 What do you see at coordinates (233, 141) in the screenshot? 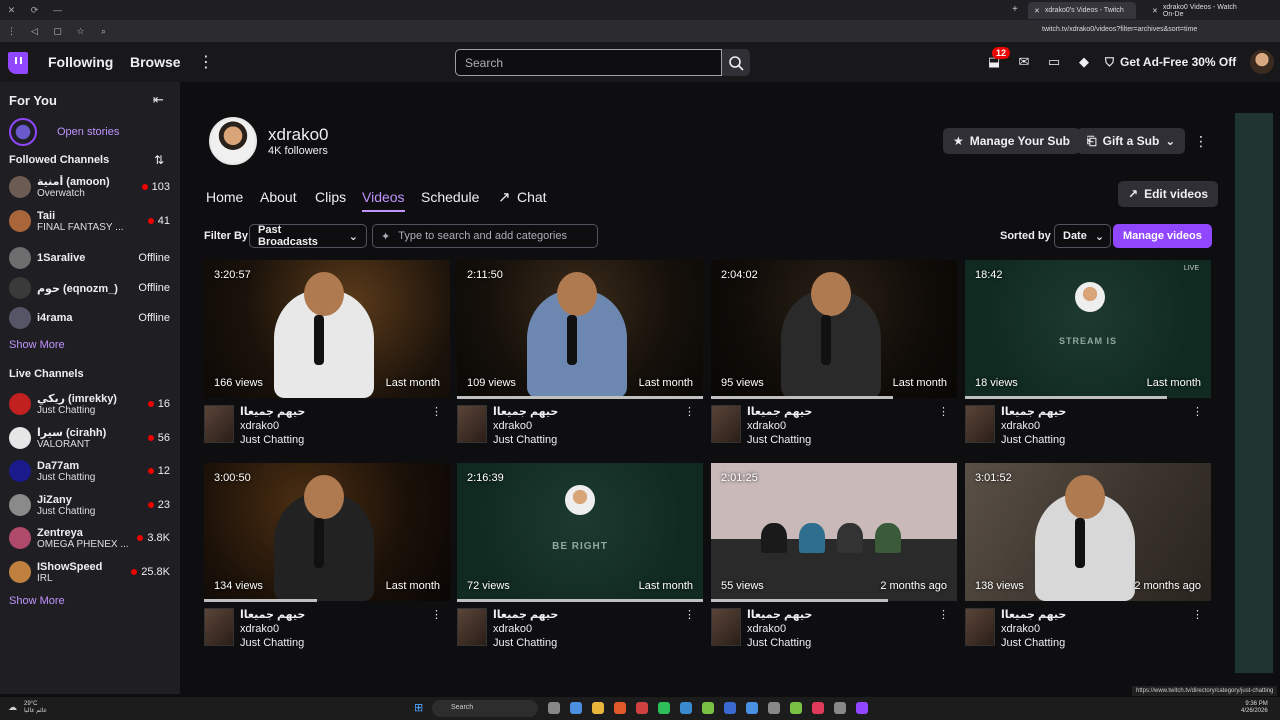
I see `channel-avatar` at bounding box center [233, 141].